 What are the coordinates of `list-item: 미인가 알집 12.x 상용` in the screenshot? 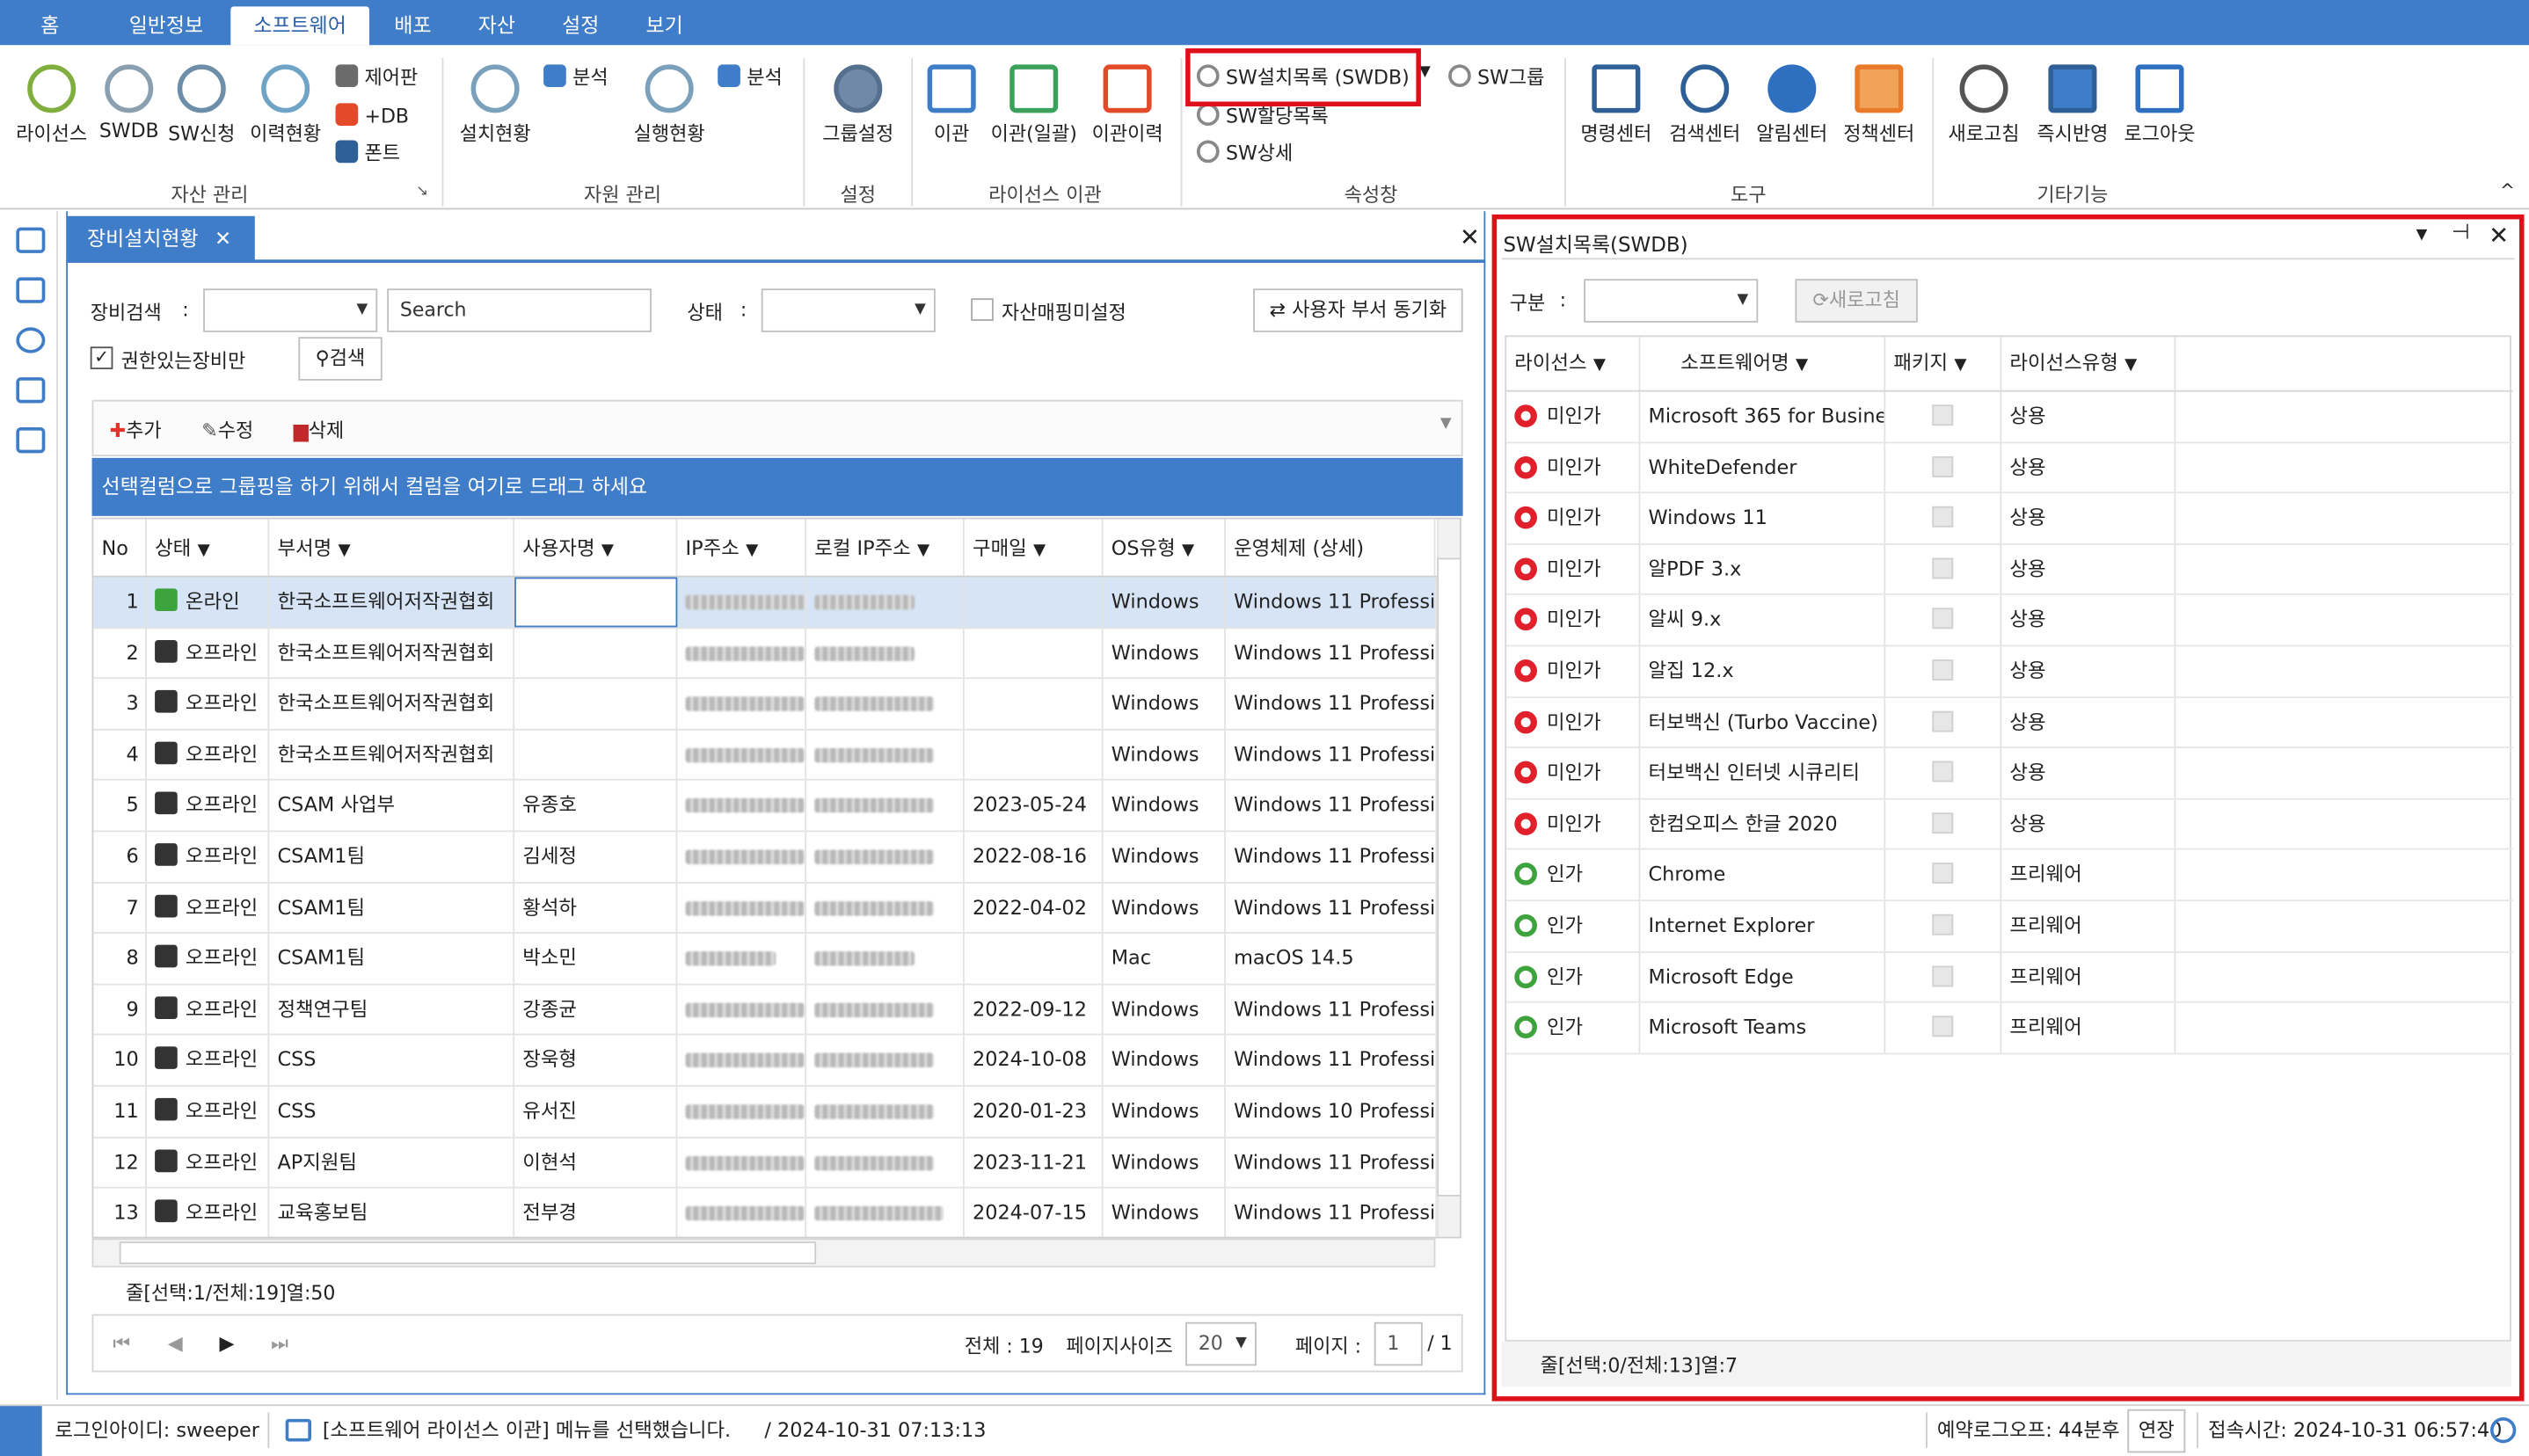 It's located at (2009, 672).